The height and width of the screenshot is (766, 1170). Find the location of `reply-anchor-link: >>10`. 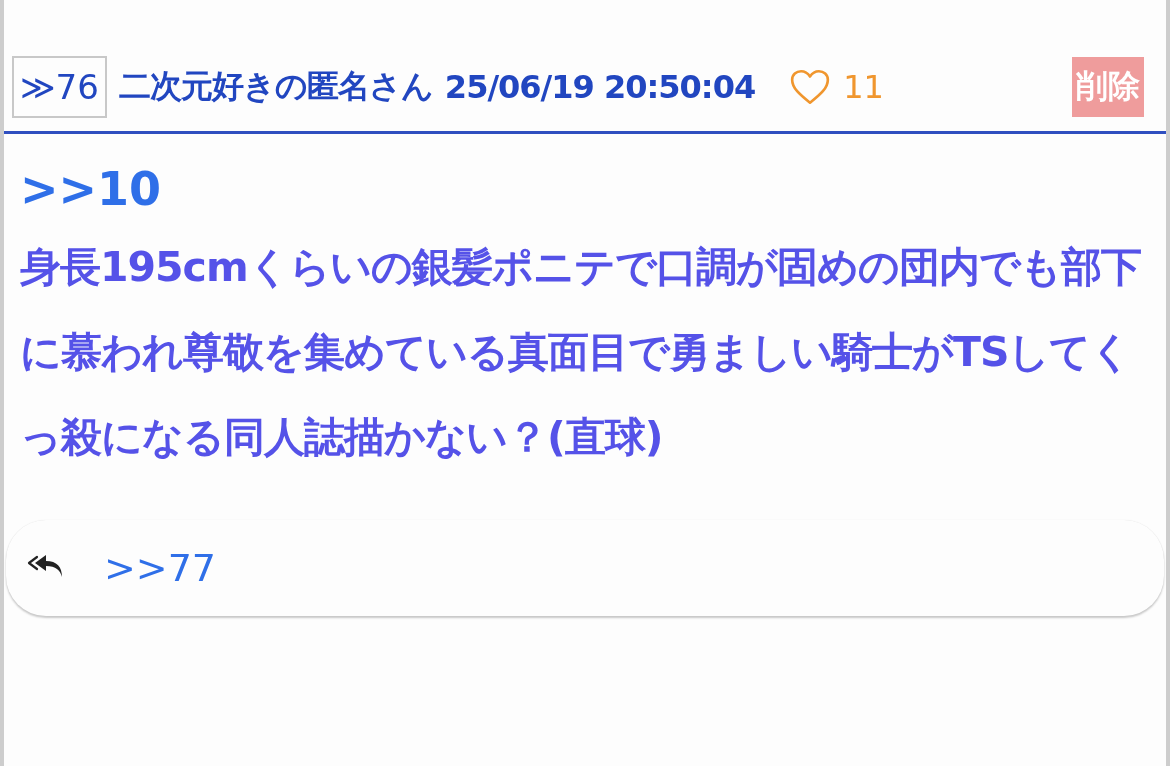

reply-anchor-link: >>10 is located at coordinates (91, 190).